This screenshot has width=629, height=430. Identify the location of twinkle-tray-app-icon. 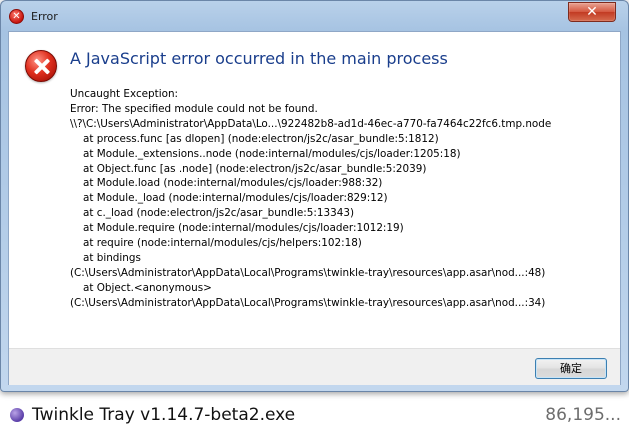
(17, 415).